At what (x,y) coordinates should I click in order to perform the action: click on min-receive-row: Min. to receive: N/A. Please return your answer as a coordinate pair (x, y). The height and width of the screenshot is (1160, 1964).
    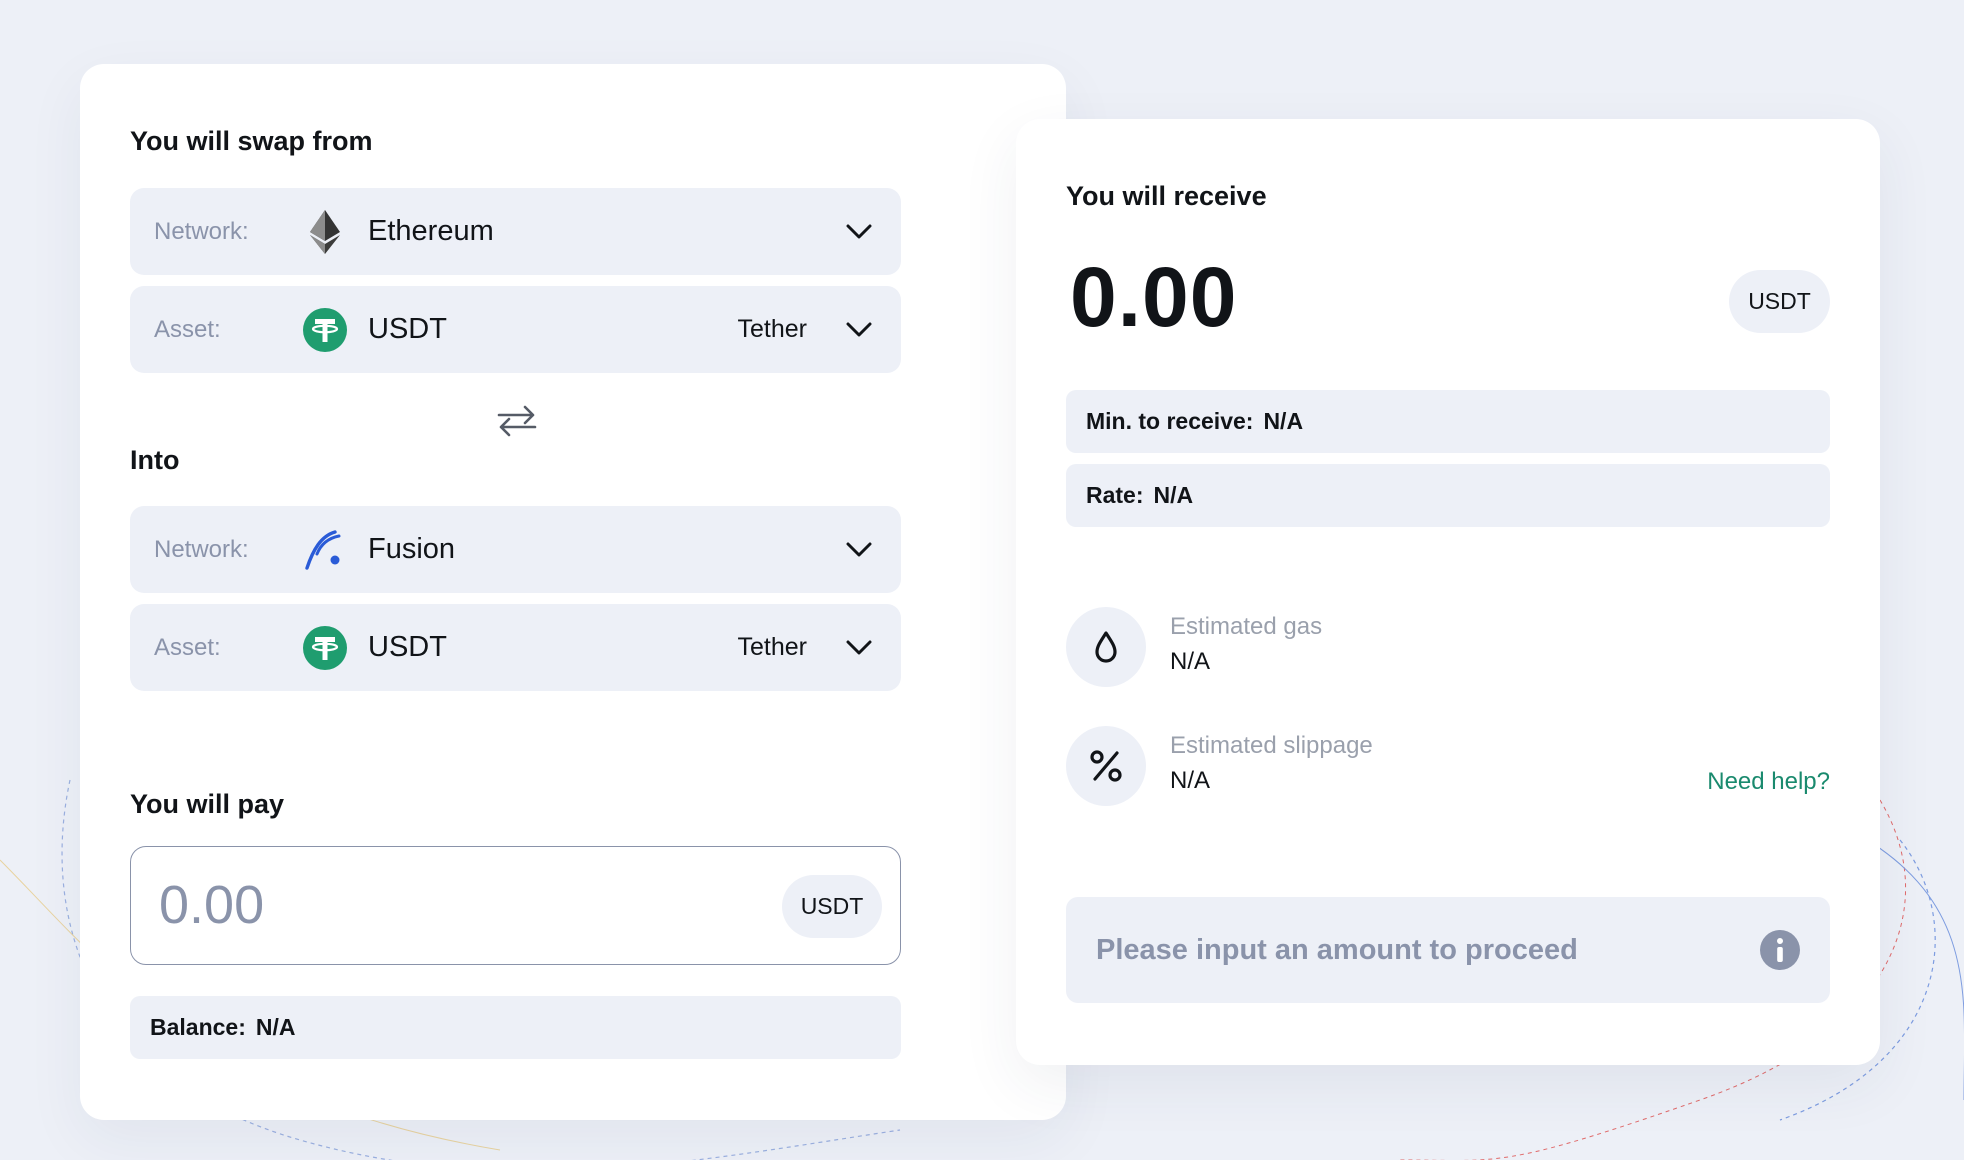
    Looking at the image, I should click on (1448, 421).